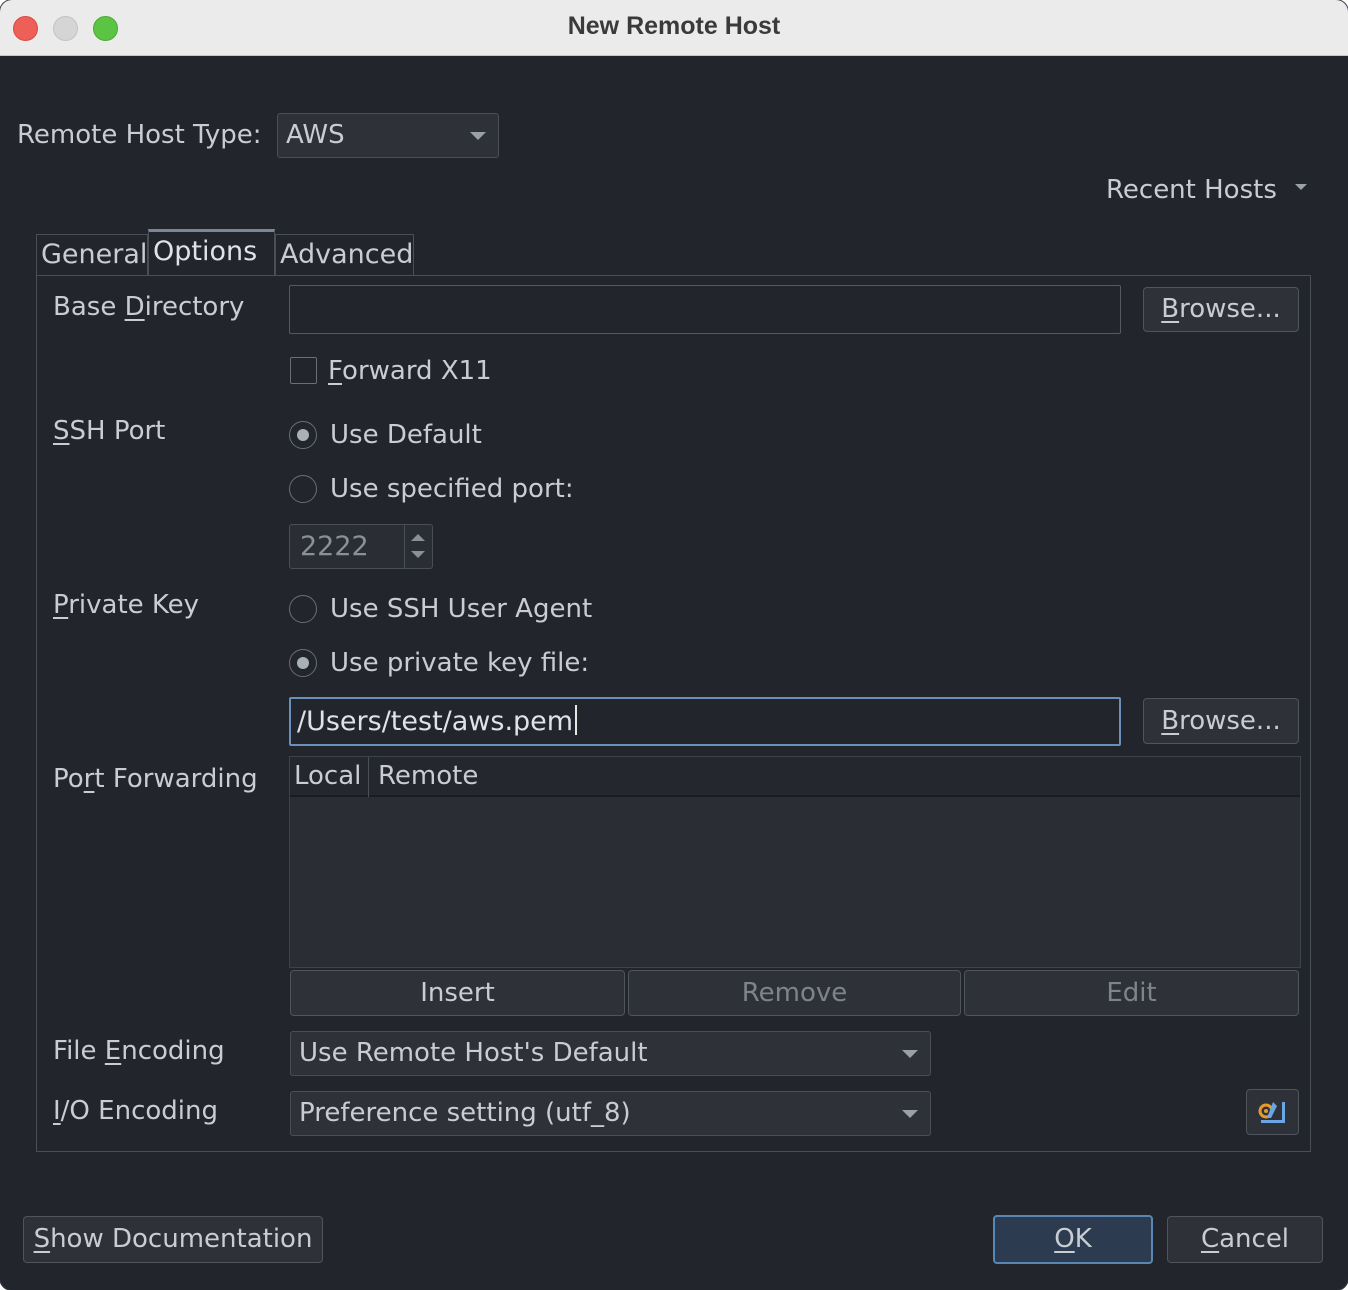 The width and height of the screenshot is (1348, 1290). I want to click on io-encoding-select: Preference setting (utf_8), so click(610, 1113).